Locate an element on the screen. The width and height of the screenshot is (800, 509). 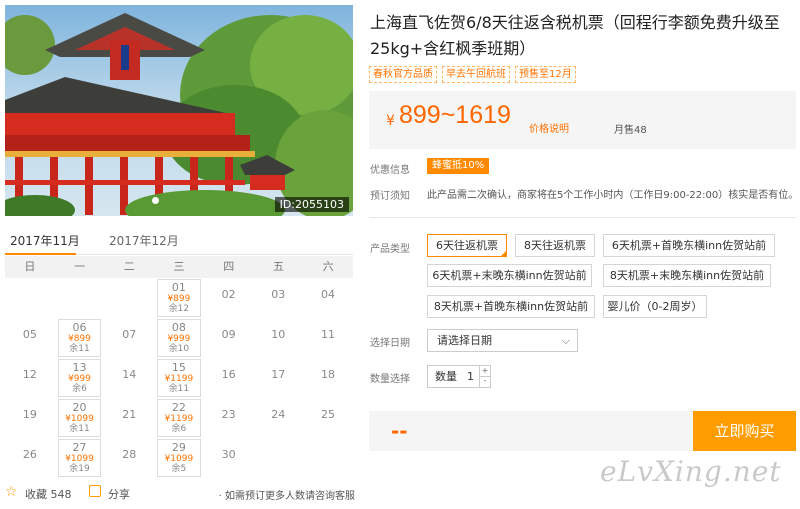
calendar-day: 30 is located at coordinates (229, 458).